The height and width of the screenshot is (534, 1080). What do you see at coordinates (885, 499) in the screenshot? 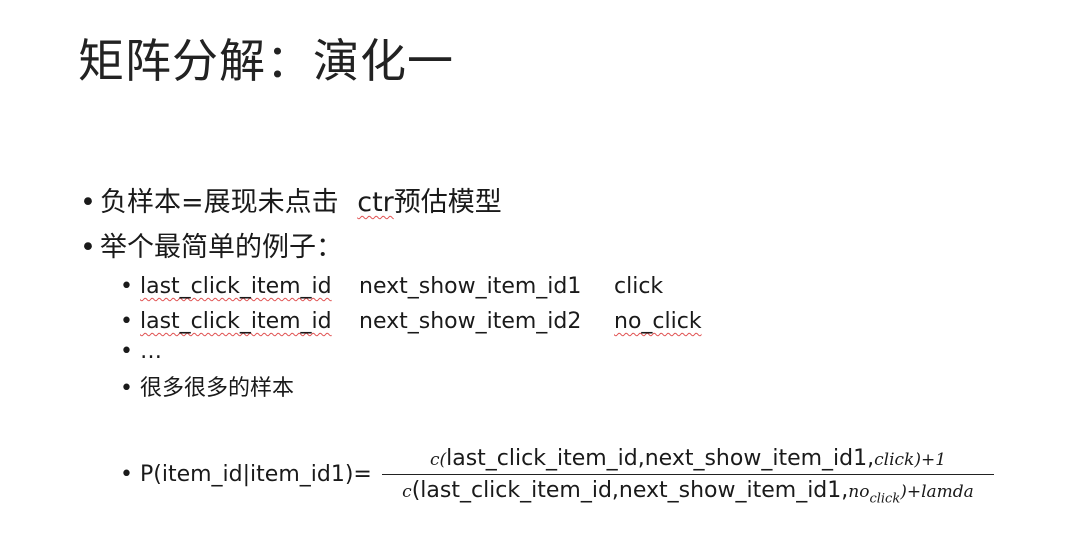
I see `no-click-subscript: click` at bounding box center [885, 499].